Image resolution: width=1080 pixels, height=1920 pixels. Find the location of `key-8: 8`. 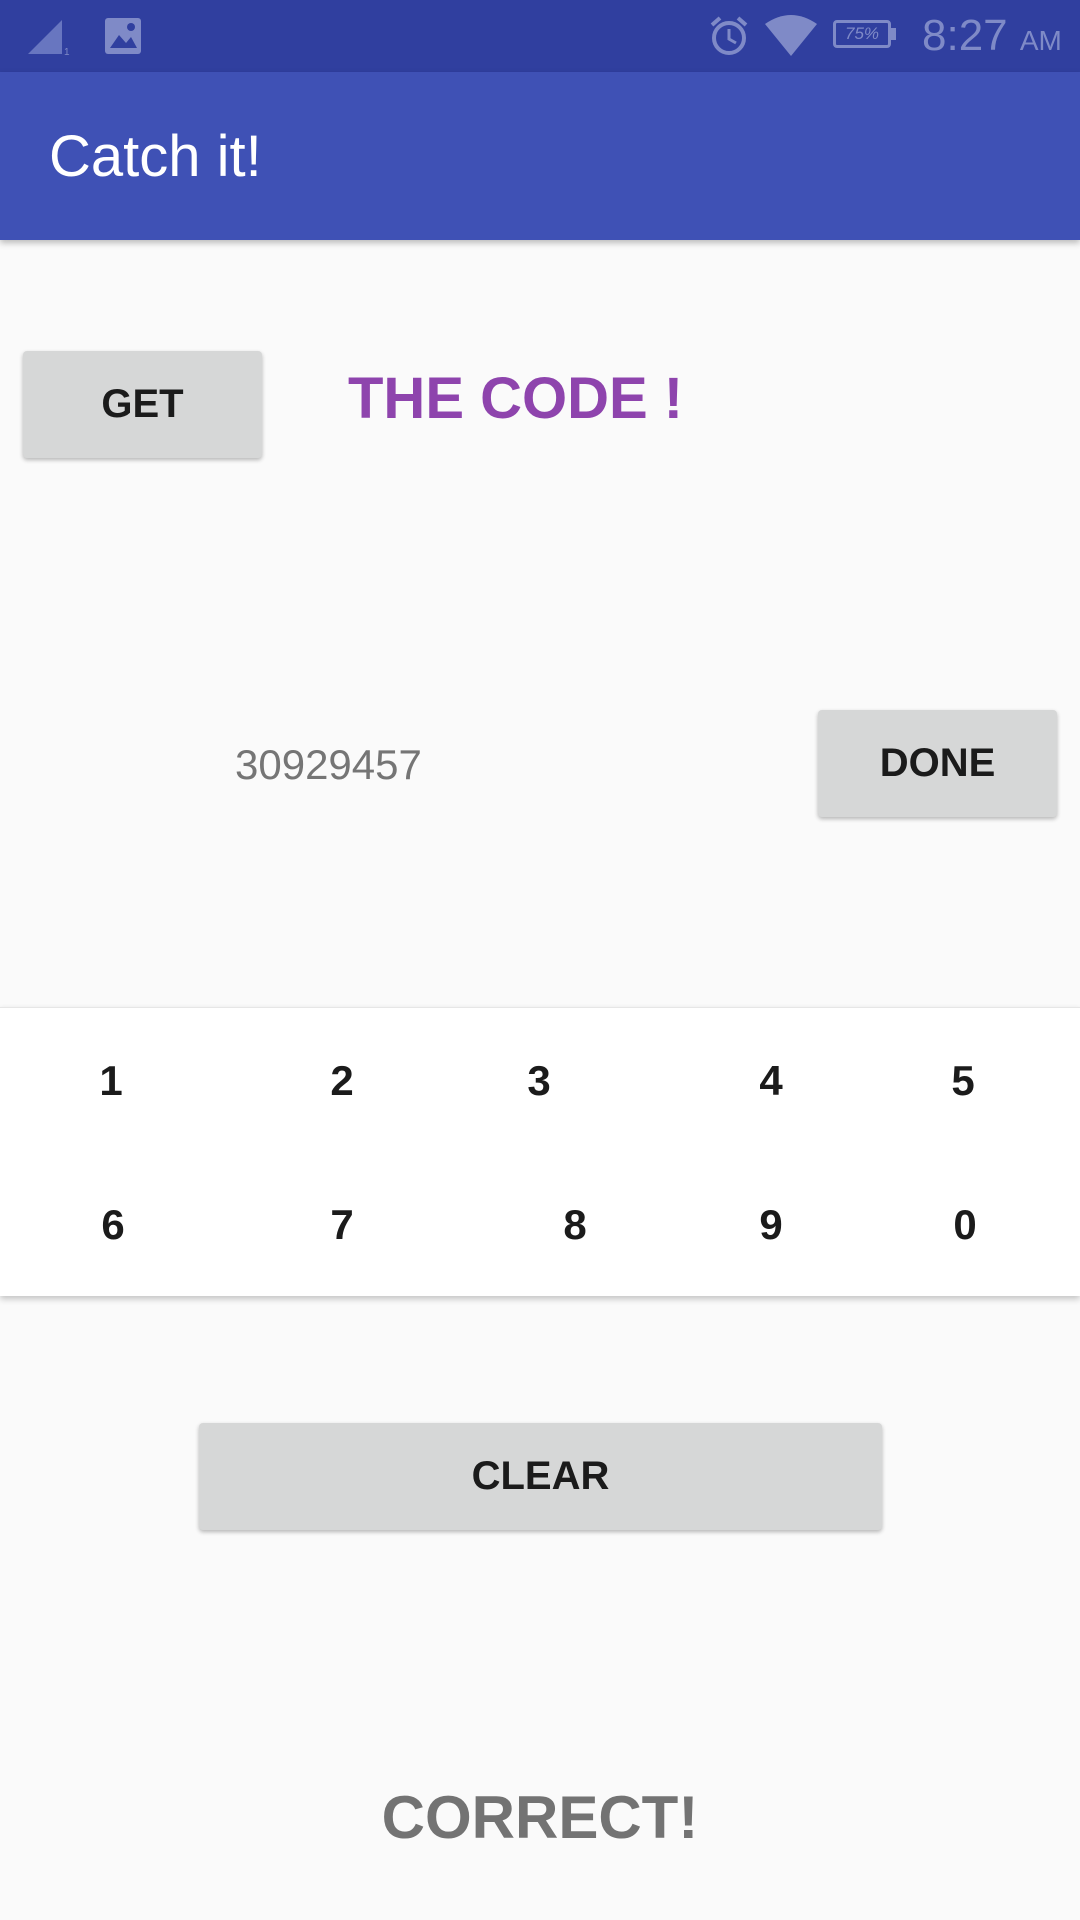

key-8: 8 is located at coordinates (575, 1225).